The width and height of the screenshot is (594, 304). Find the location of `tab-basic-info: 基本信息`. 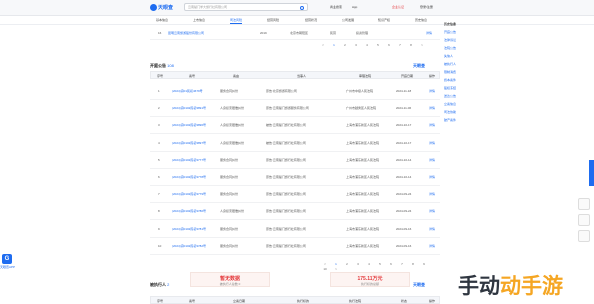

tab-basic-info: 基本信息 is located at coordinates (162, 21).